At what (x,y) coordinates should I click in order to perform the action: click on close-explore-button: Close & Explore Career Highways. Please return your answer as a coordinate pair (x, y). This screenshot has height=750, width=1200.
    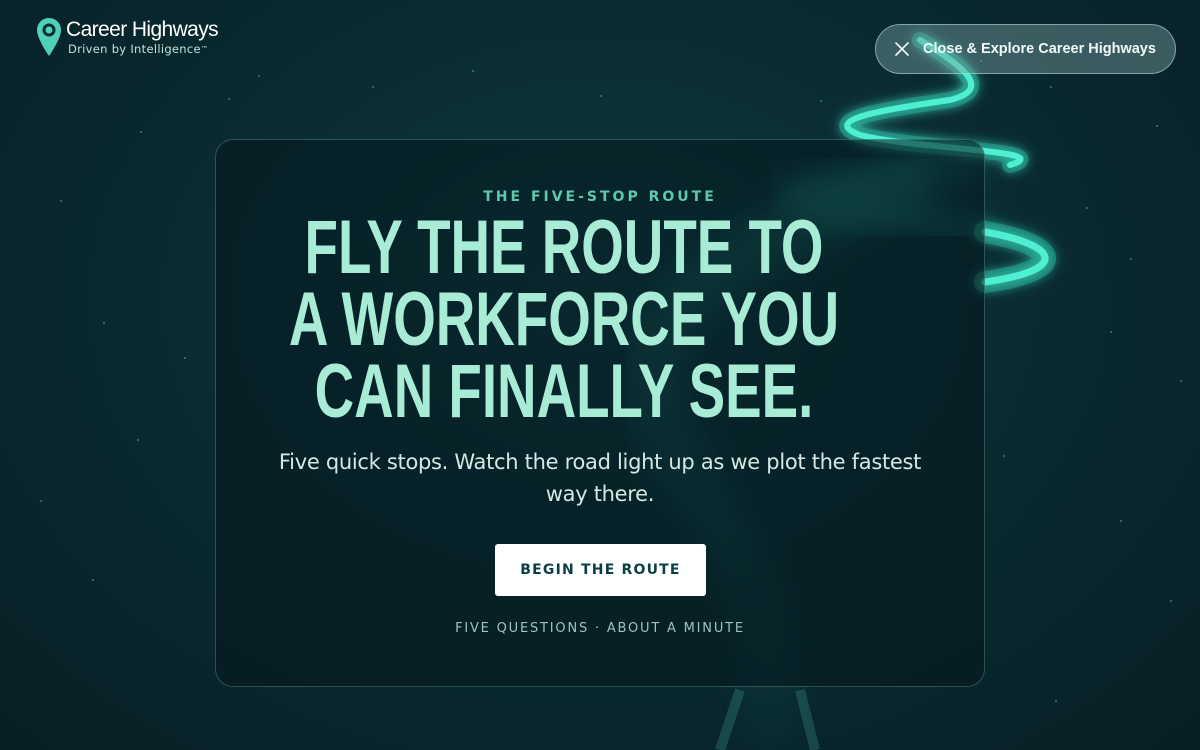
    Looking at the image, I should click on (1025, 49).